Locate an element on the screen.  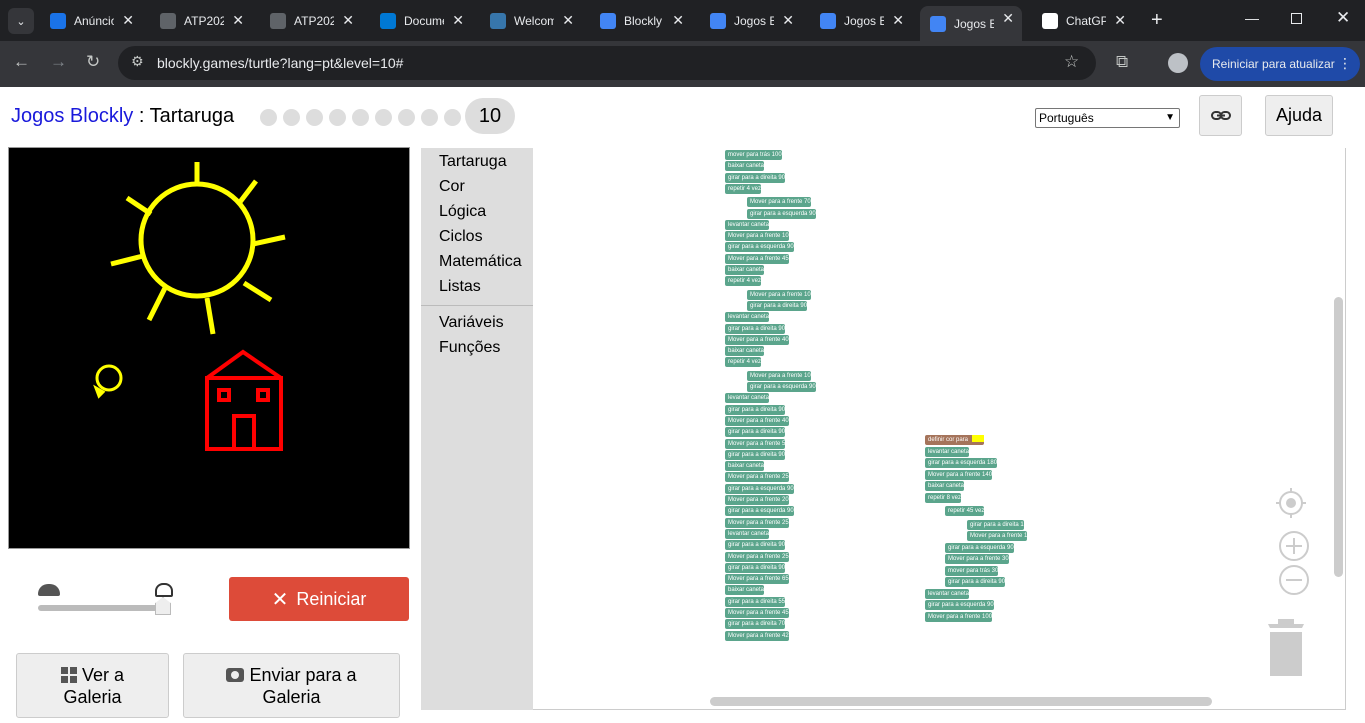
code-block: Mover para a frente 100 is located at coordinates (959, 616).